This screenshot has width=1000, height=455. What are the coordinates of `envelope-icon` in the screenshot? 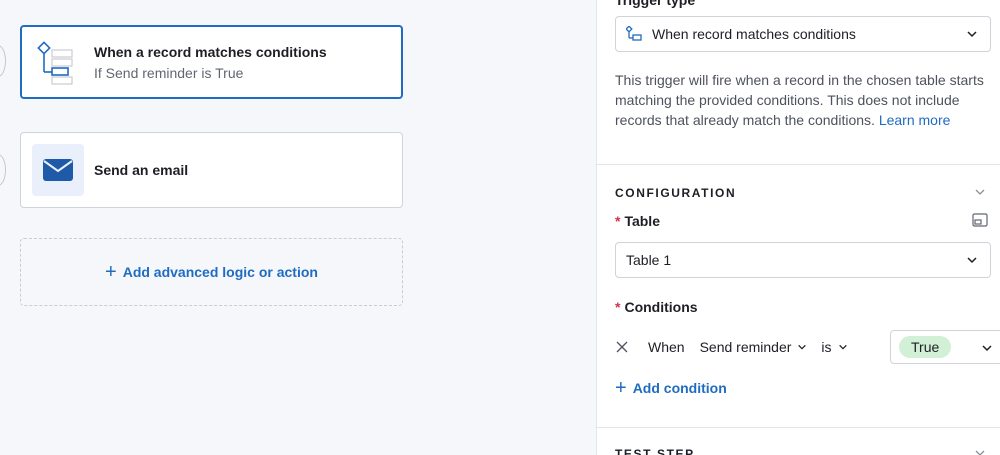 It's located at (58, 170).